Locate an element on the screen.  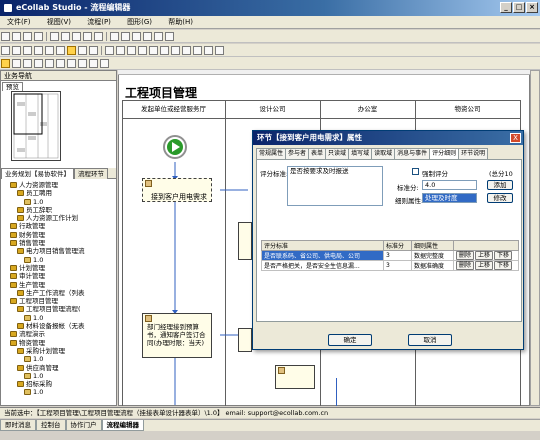
tab-form: 表单 is located at coordinates (317, 153).